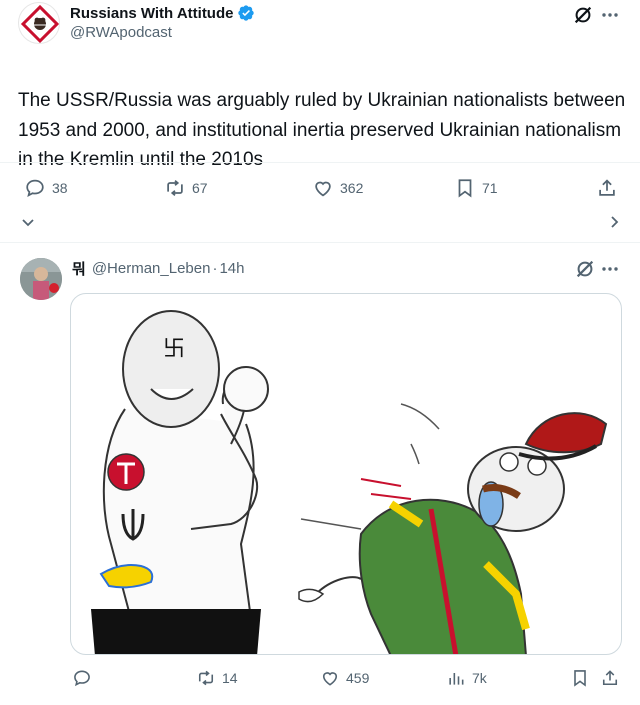  I want to click on reply-like-button: 459, so click(344, 678).